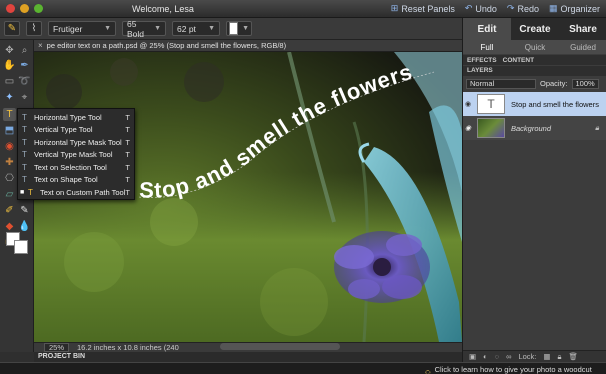 This screenshot has height=374, width=606. I want to click on layer-row-background: ◉ Background 🔒︎, so click(534, 128).